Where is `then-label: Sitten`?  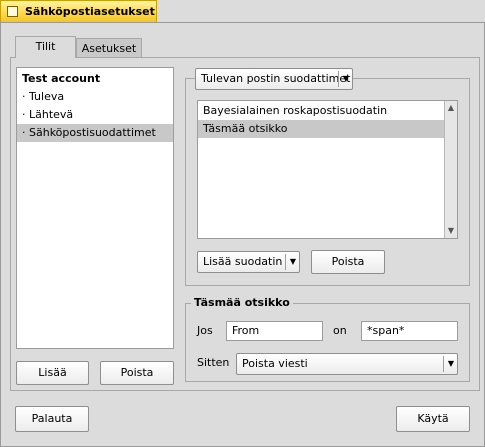
then-label: Sitten is located at coordinates (213, 362).